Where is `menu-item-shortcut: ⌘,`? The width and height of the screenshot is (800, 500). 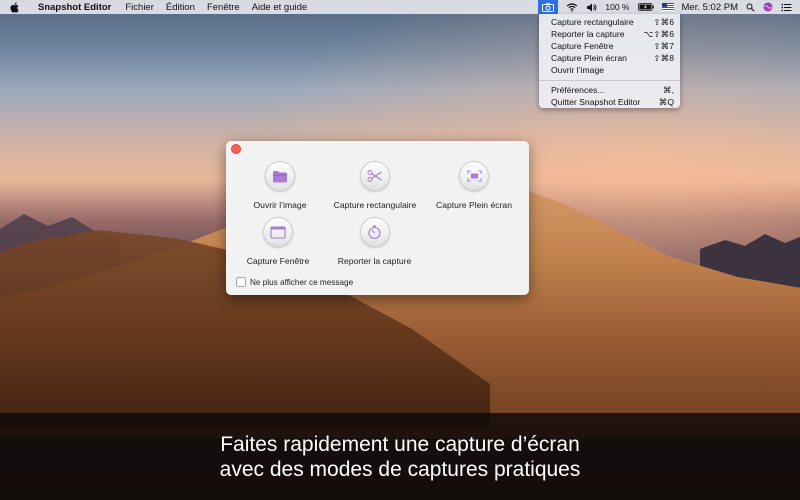
menu-item-shortcut: ⌘, is located at coordinates (668, 89).